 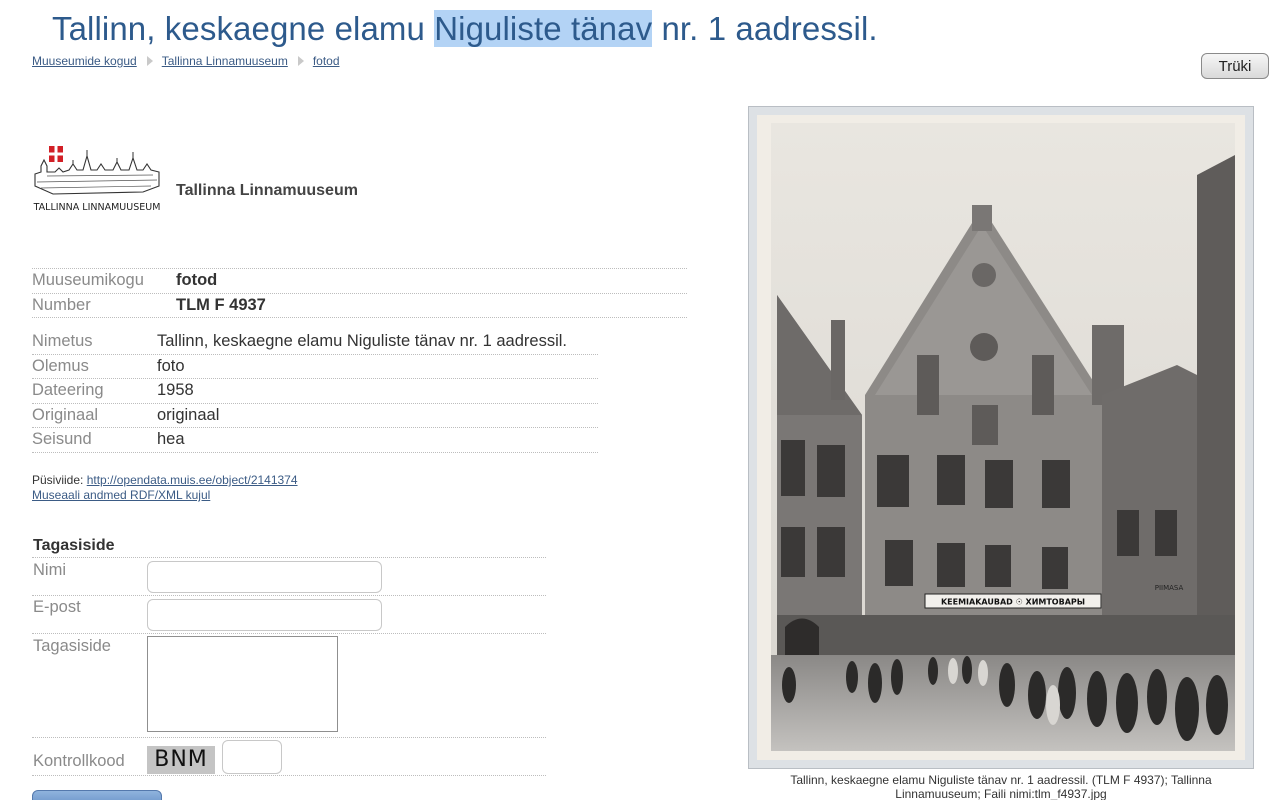 I want to click on name-field-label: Nimi, so click(x=49, y=570).